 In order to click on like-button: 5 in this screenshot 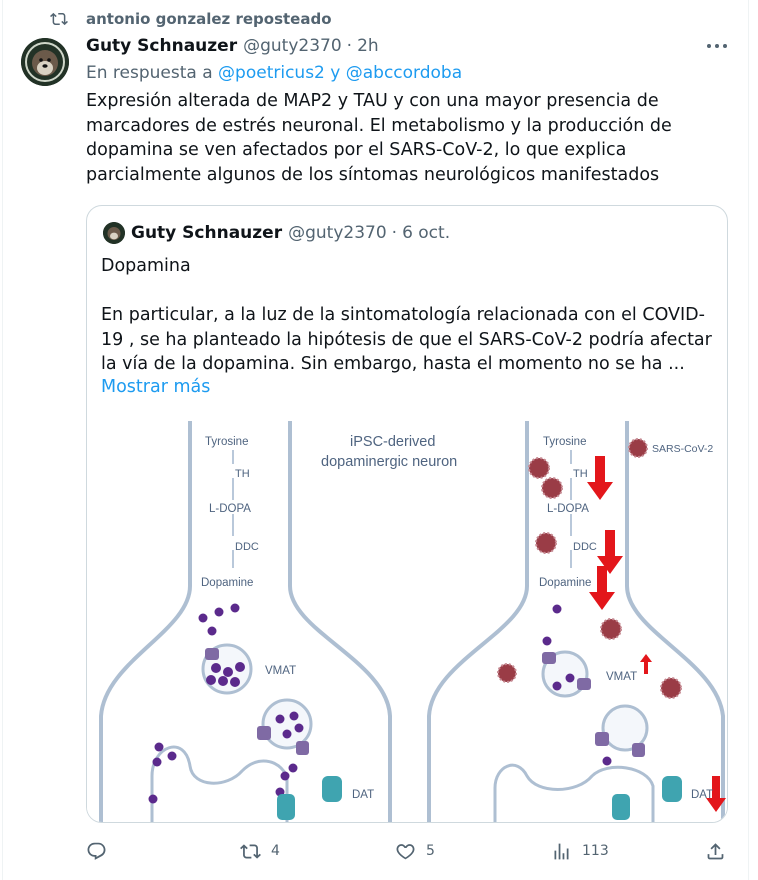, I will do `click(415, 851)`.